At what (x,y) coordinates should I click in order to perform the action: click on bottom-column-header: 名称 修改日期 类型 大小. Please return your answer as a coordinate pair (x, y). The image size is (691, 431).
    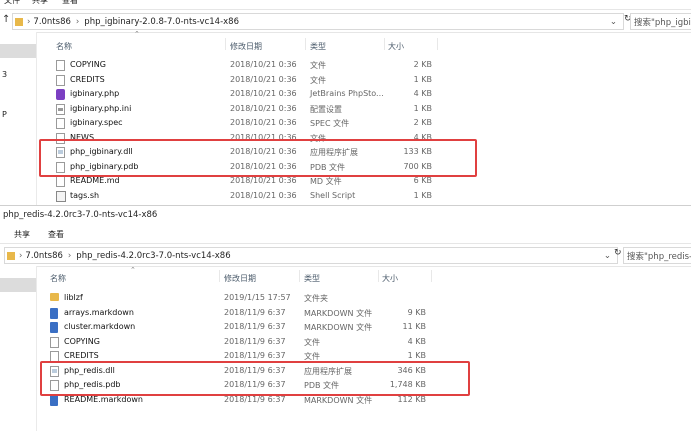
    Looking at the image, I should click on (246, 277).